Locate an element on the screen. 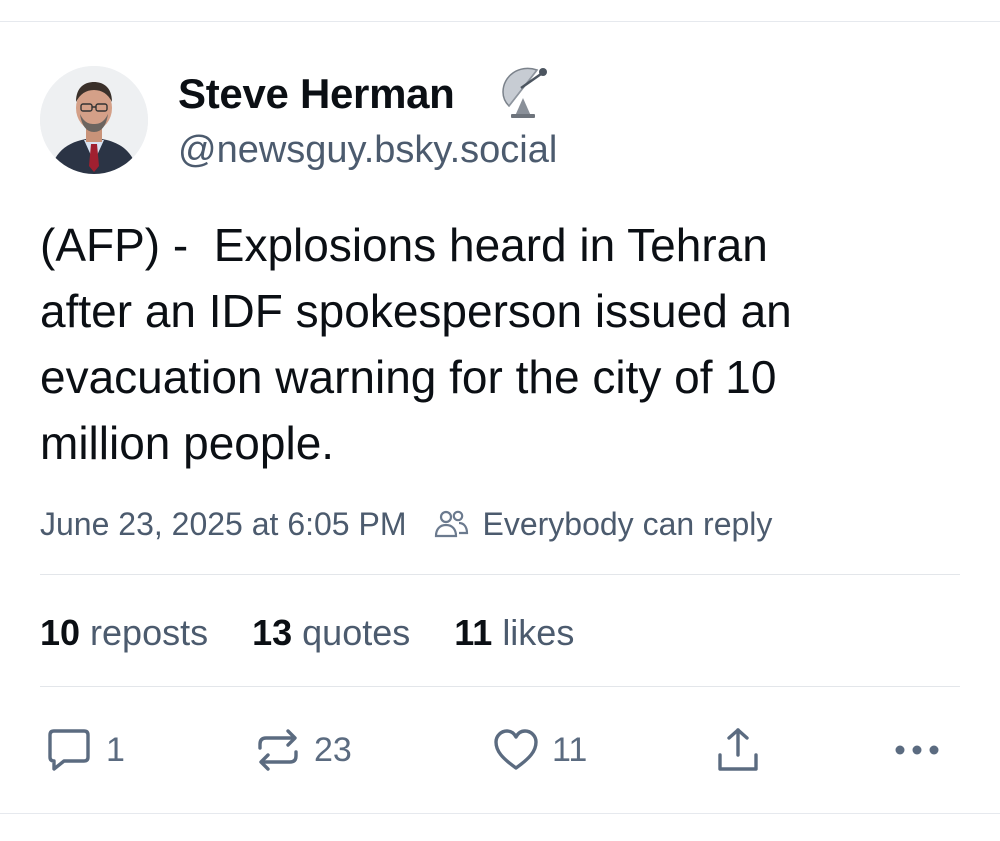 This screenshot has height=841, width=1000. like-count: 11 is located at coordinates (570, 749).